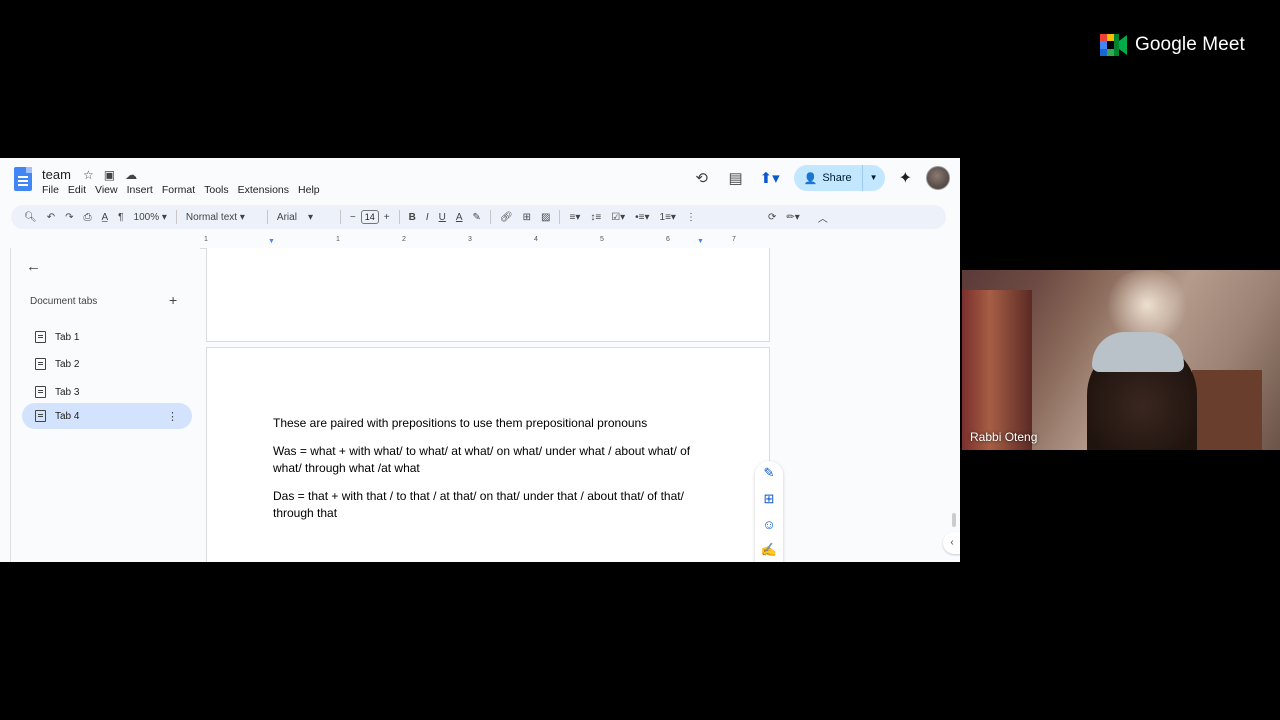  Describe the element at coordinates (506, 217) in the screenshot. I see `insert-link-icon: 🔗︎` at that location.